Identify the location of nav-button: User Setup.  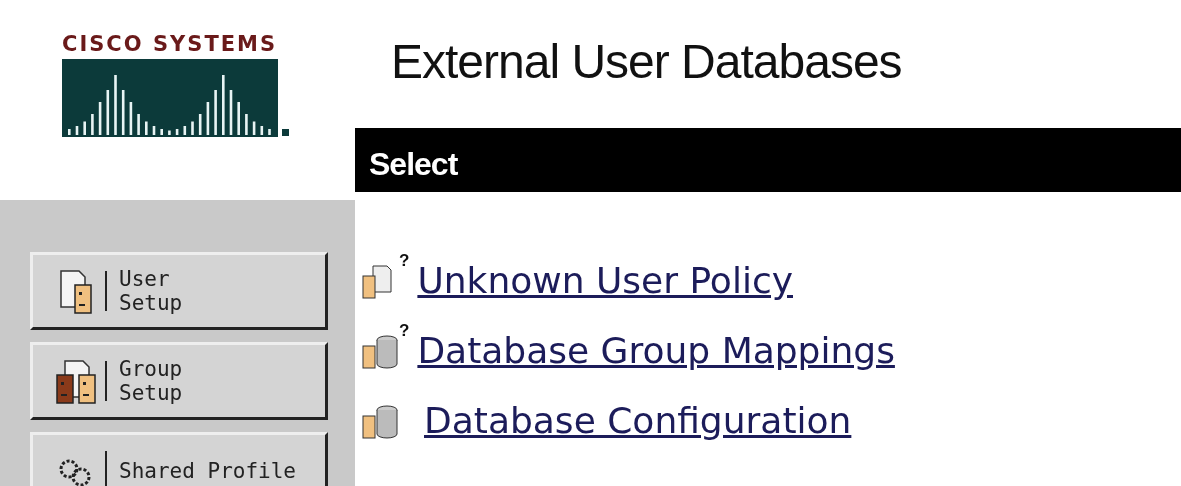
(179, 291).